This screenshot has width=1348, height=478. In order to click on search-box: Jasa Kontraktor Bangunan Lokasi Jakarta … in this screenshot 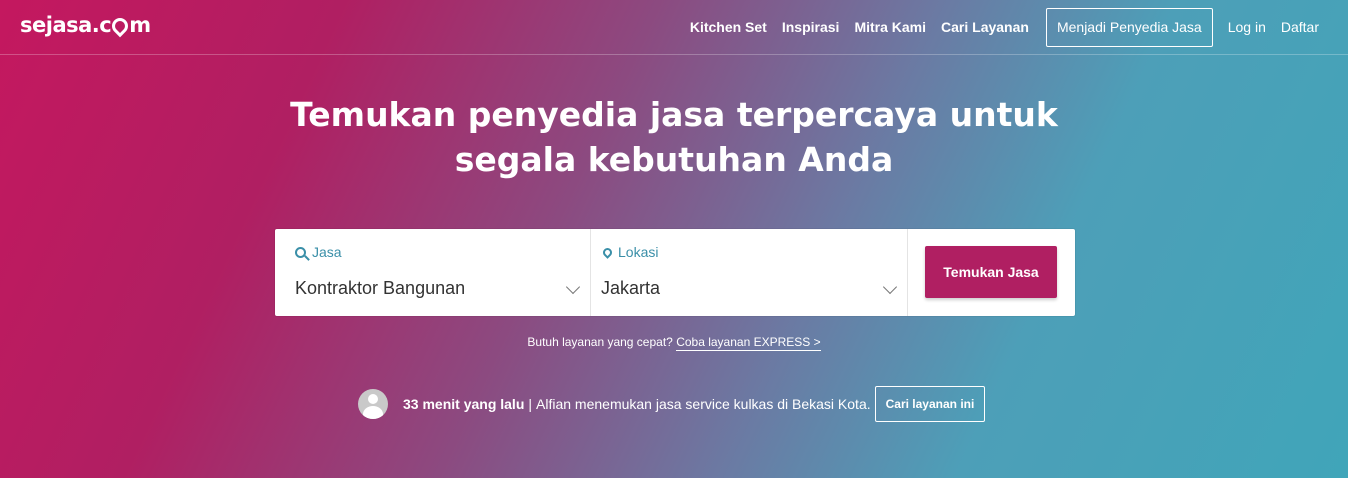, I will do `click(675, 272)`.